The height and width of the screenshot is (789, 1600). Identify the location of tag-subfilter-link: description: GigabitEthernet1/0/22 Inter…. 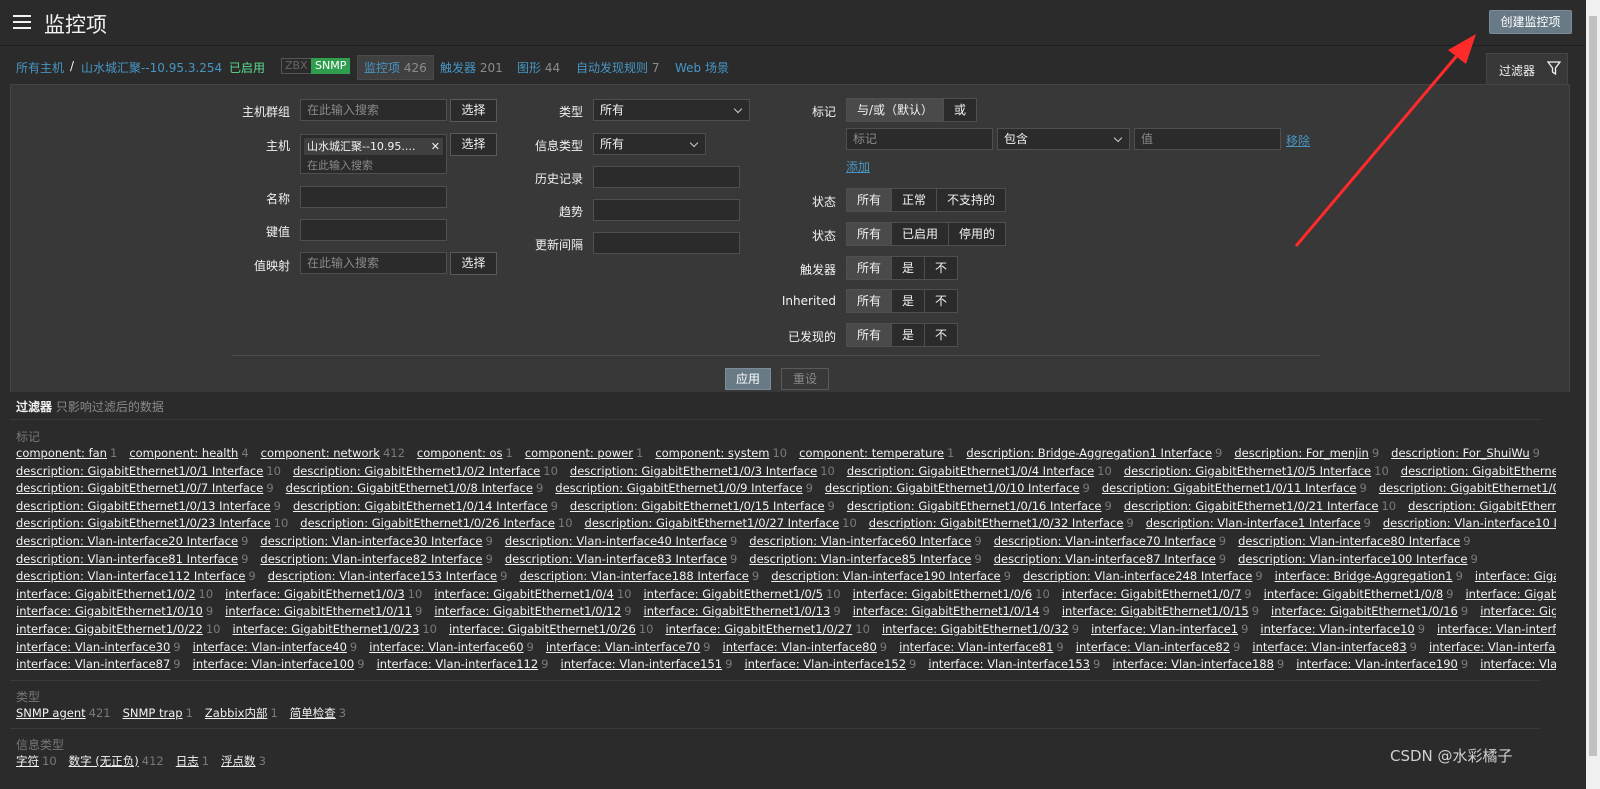
(1482, 506).